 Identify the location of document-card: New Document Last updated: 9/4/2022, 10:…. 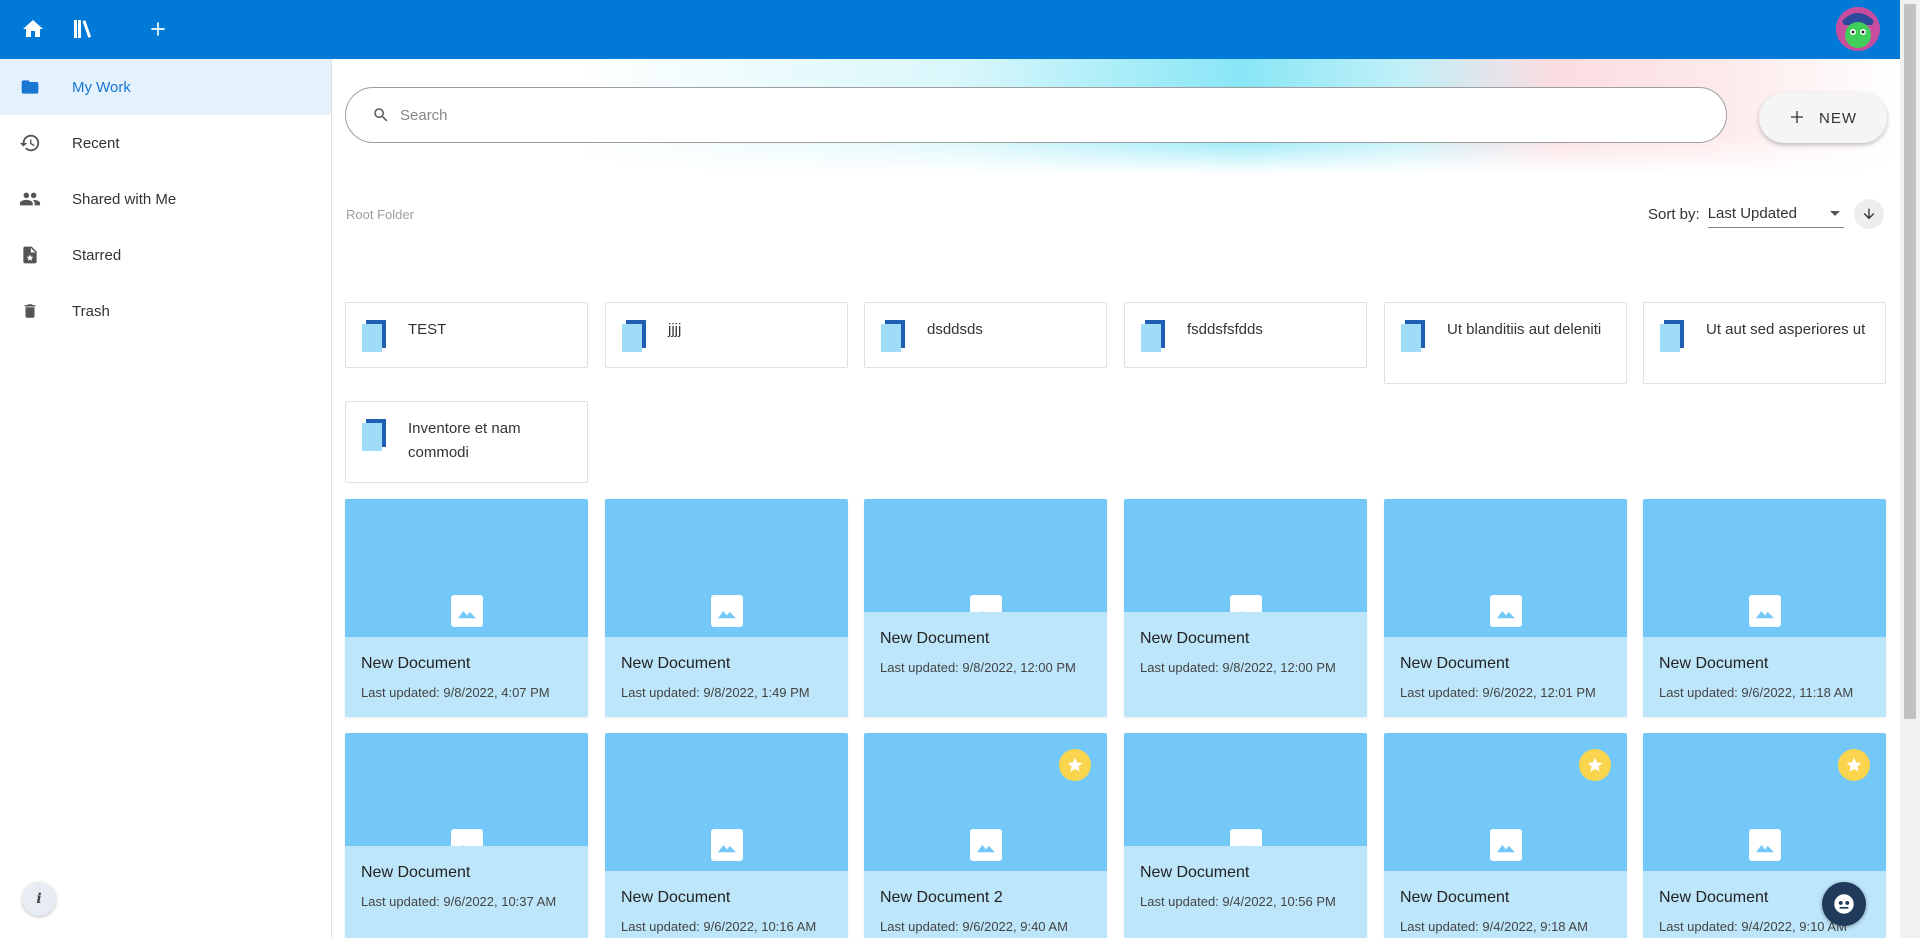
(1245, 835).